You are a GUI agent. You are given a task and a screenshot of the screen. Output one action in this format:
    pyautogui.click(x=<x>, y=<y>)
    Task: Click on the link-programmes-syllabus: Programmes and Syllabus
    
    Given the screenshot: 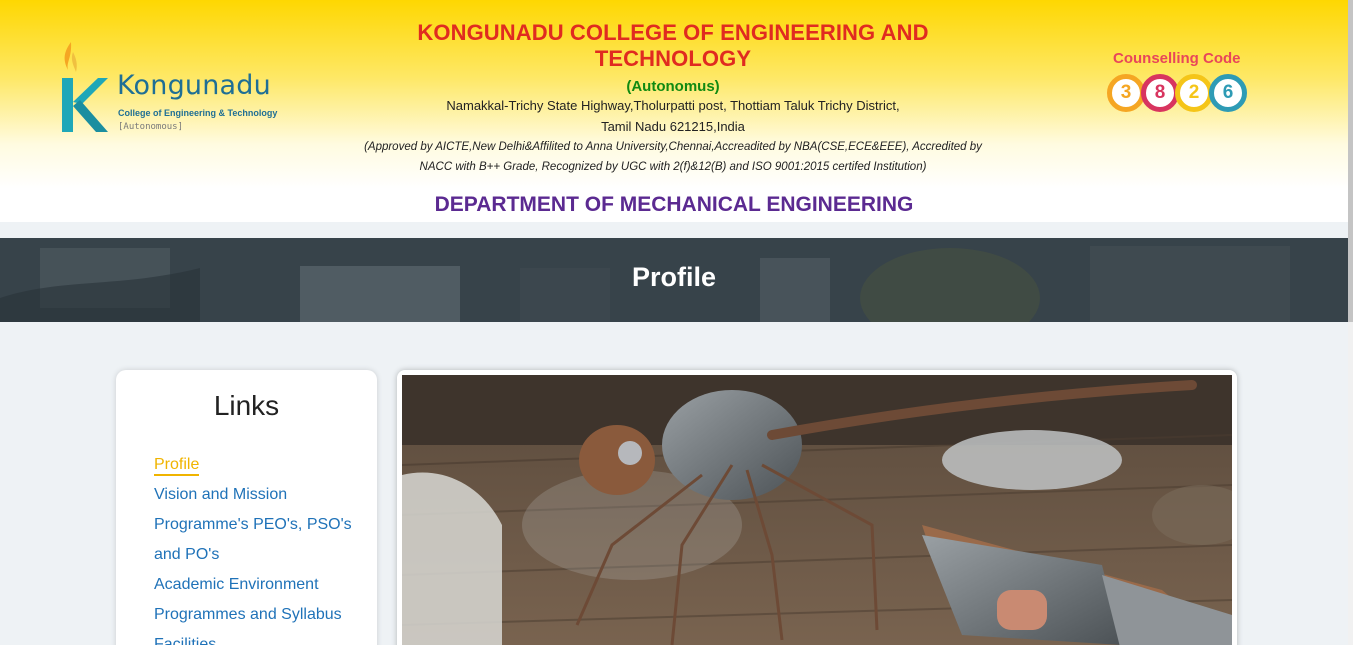 What is the action you would take?
    pyautogui.click(x=259, y=615)
    